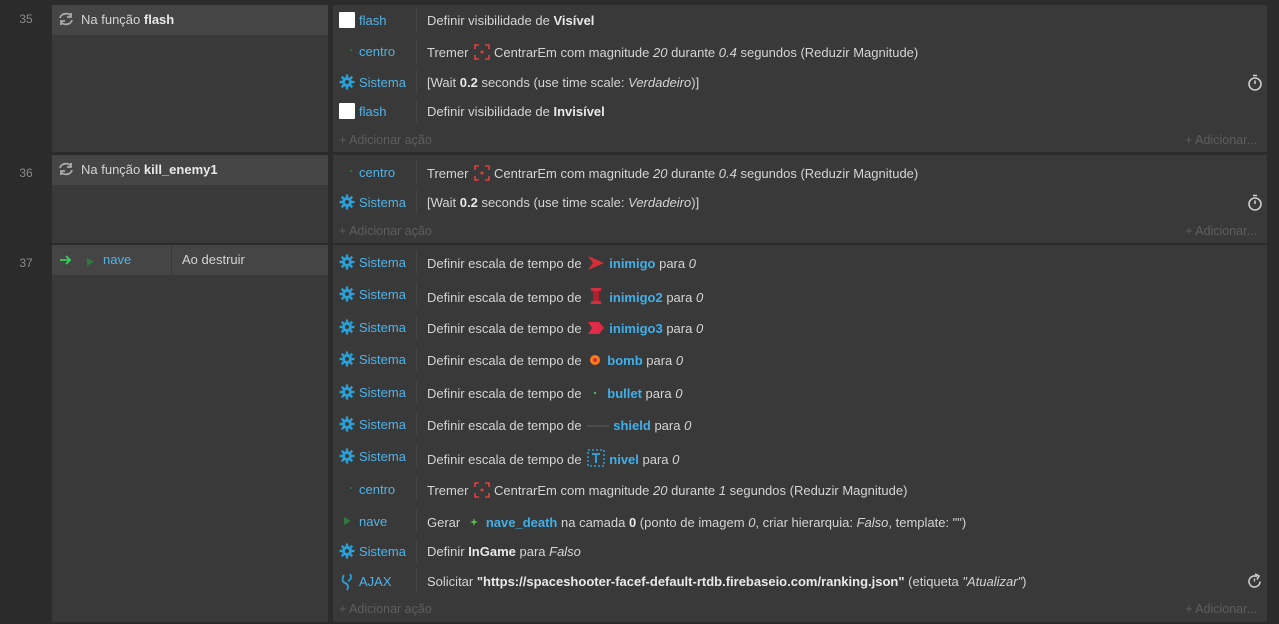  What do you see at coordinates (159, 19) in the screenshot?
I see `function-name: flash` at bounding box center [159, 19].